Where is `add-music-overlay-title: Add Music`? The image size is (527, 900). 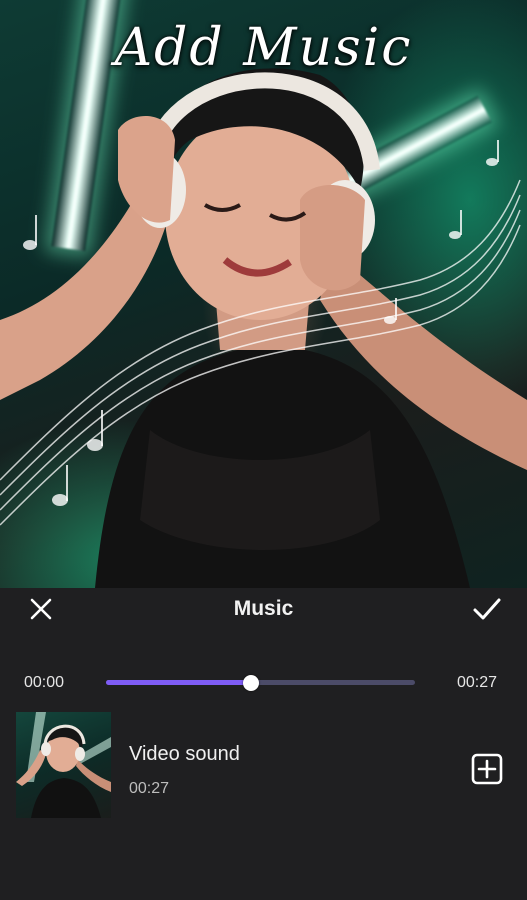 add-music-overlay-title: Add Music is located at coordinates (263, 48).